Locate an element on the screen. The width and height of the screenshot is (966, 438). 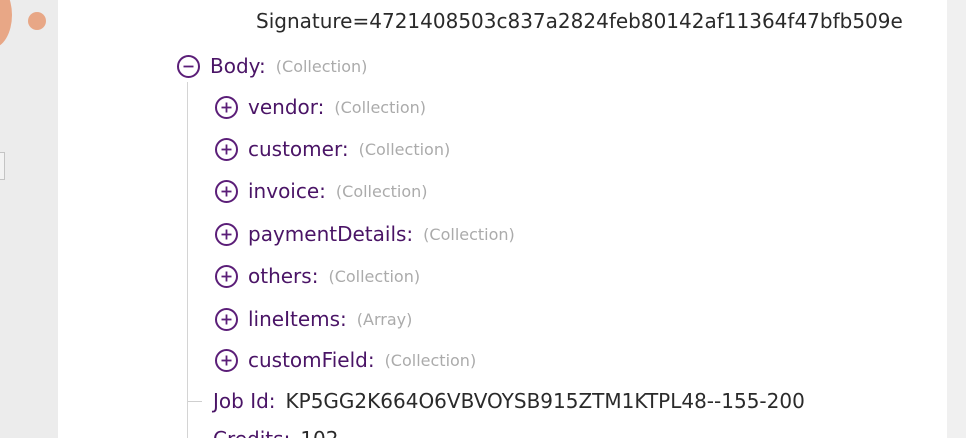
minus-circle-icon is located at coordinates (188, 66).